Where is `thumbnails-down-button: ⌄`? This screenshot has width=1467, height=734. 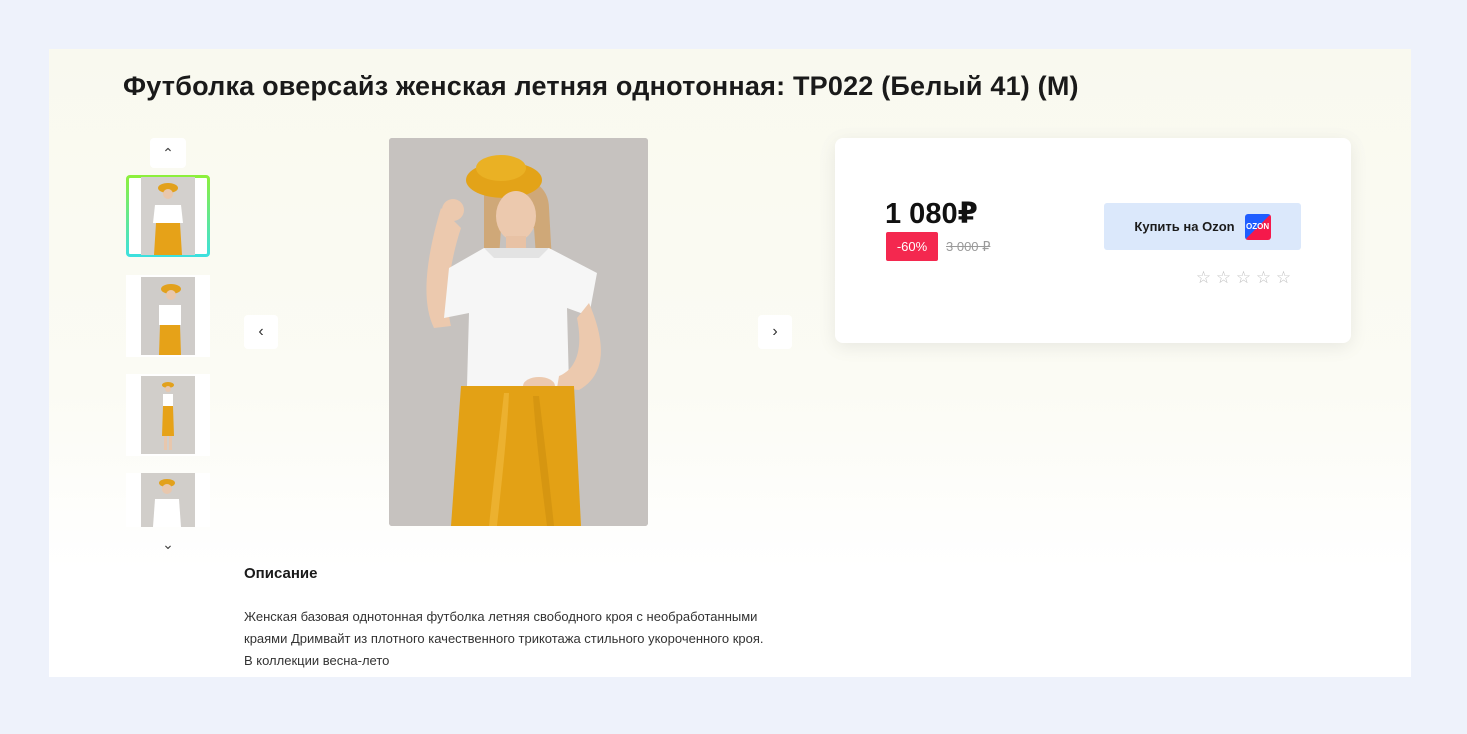 thumbnails-down-button: ⌄ is located at coordinates (168, 544).